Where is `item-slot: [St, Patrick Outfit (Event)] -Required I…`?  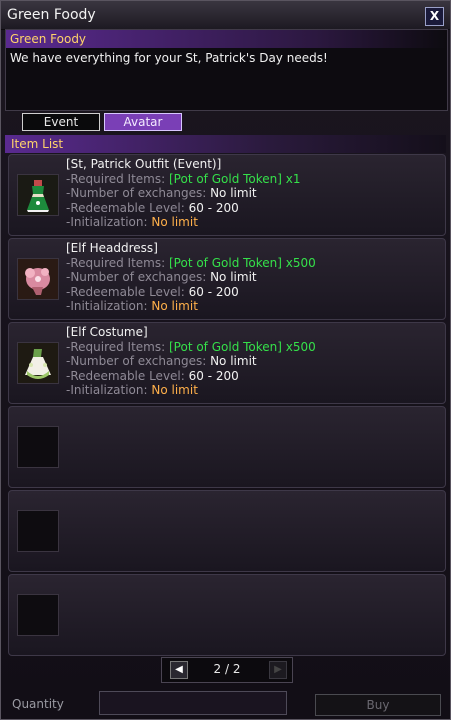
item-slot: [St, Patrick Outfit (Event)] -Required I… is located at coordinates (227, 195).